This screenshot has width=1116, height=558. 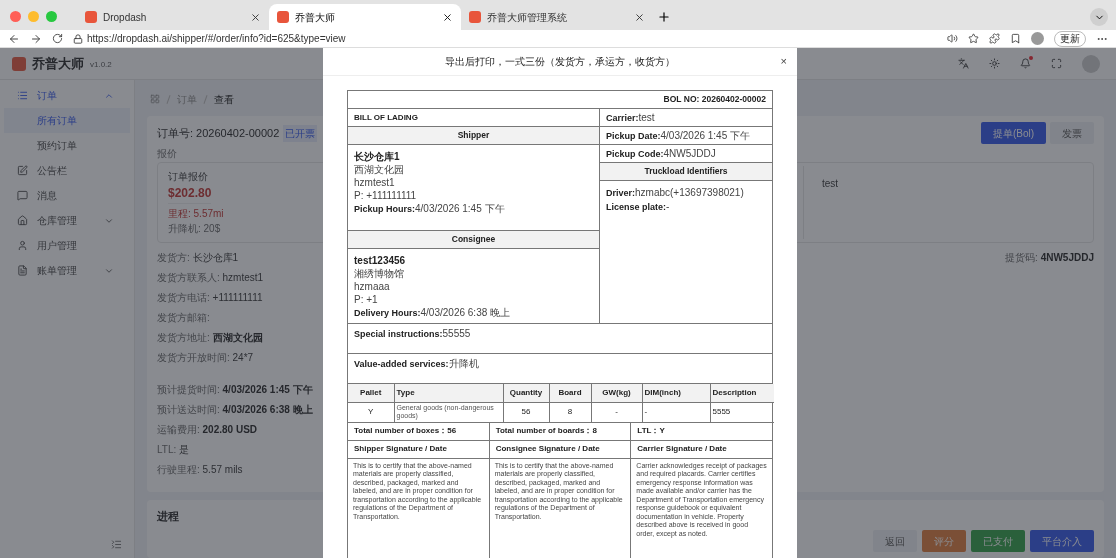 What do you see at coordinates (526, 412) in the screenshot?
I see `table-cell: 56` at bounding box center [526, 412].